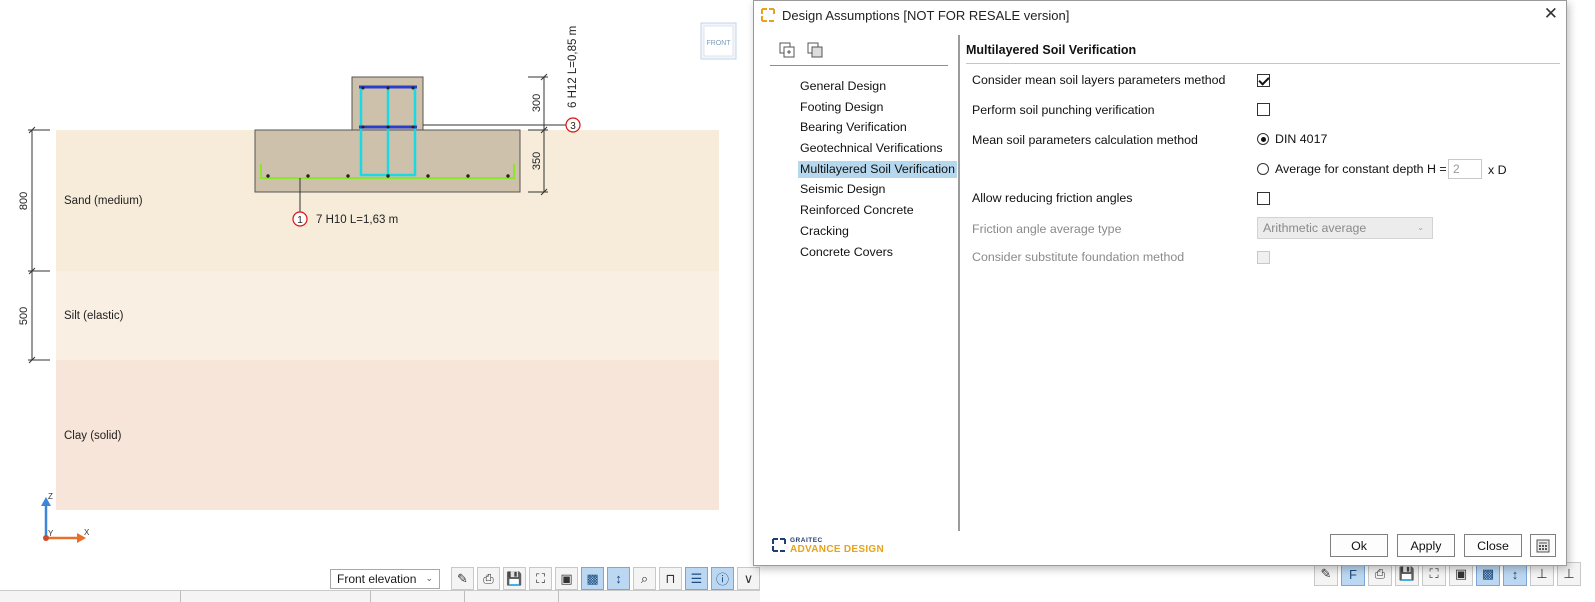 The image size is (1595, 602). Describe the element at coordinates (722, 578) in the screenshot. I see `info-icon: ⓘ` at that location.